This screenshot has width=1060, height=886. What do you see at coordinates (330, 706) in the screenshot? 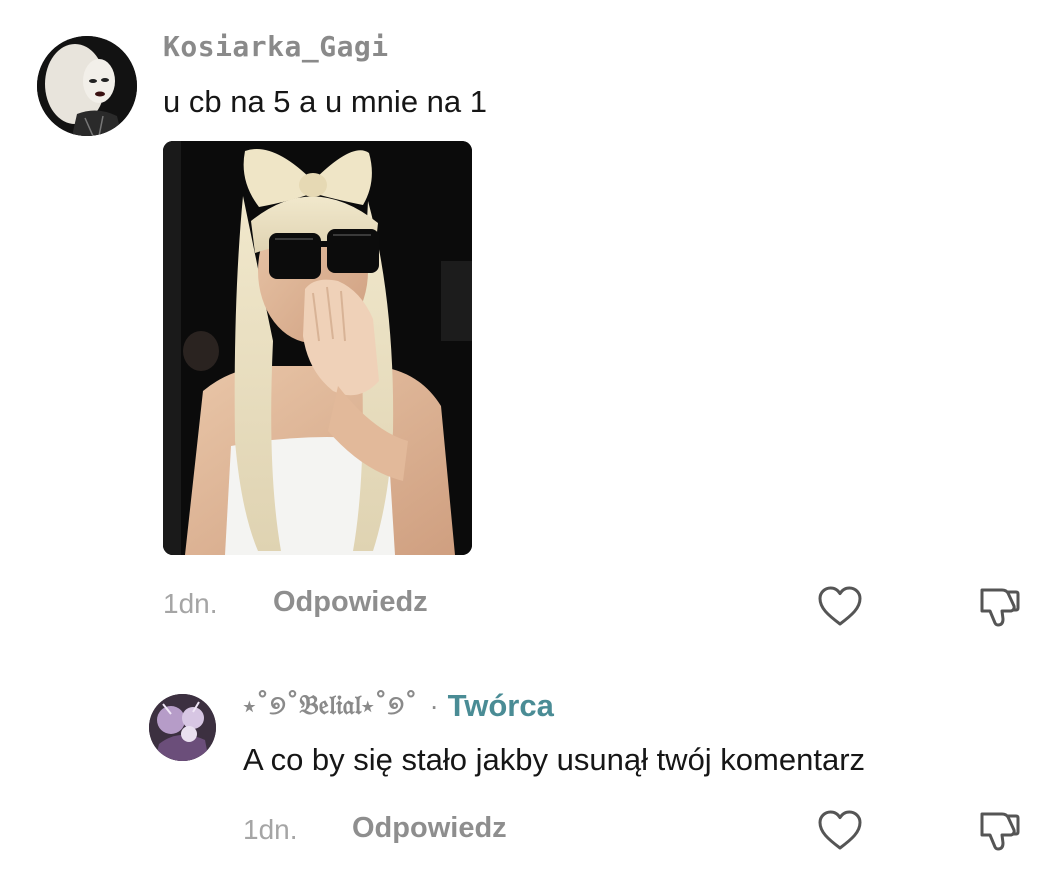
I see `comment-username: ⋆˚୭˚𝔅𝔢𝔩𝔦𝔞𝔩⋆˚୭˚` at bounding box center [330, 706].